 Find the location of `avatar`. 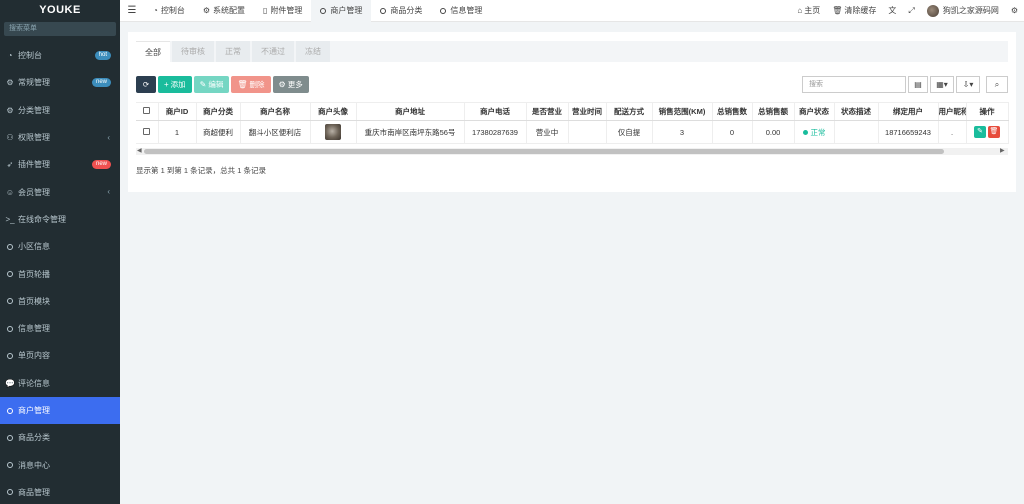

avatar is located at coordinates (932, 10).